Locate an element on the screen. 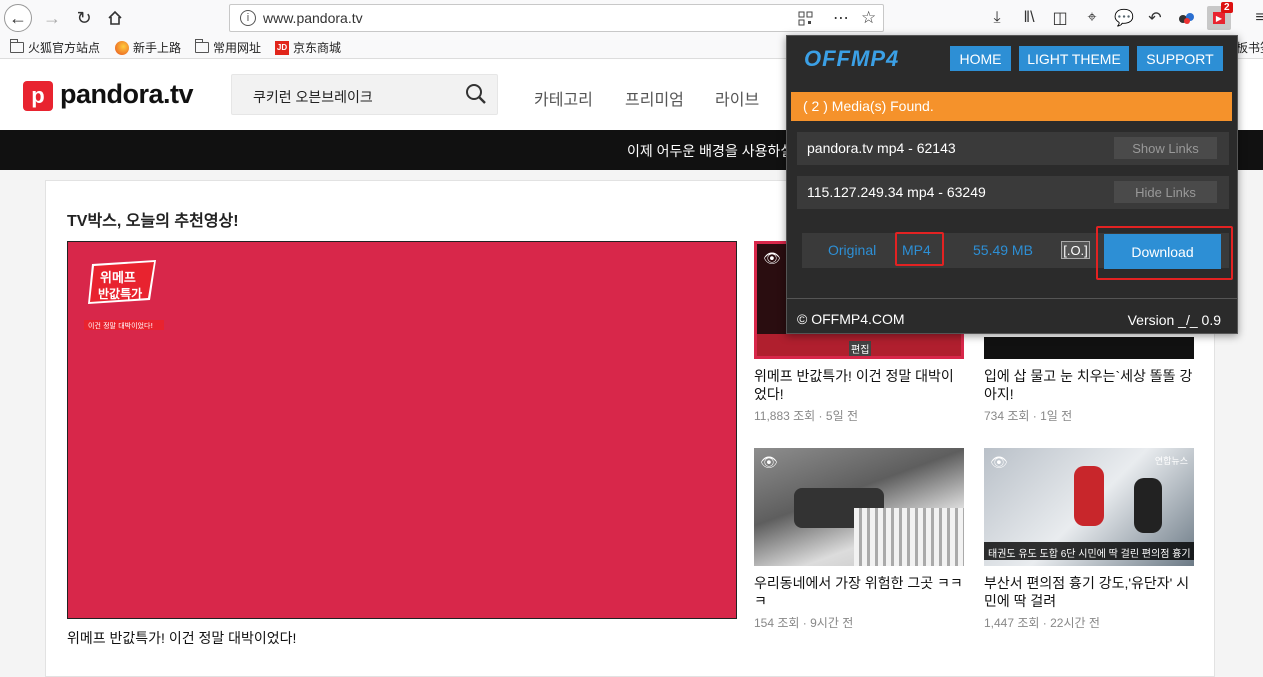 This screenshot has height=677, width=1263. video-title: 위메프 반값특가! 이건 정말 대박이었다! is located at coordinates (859, 385).